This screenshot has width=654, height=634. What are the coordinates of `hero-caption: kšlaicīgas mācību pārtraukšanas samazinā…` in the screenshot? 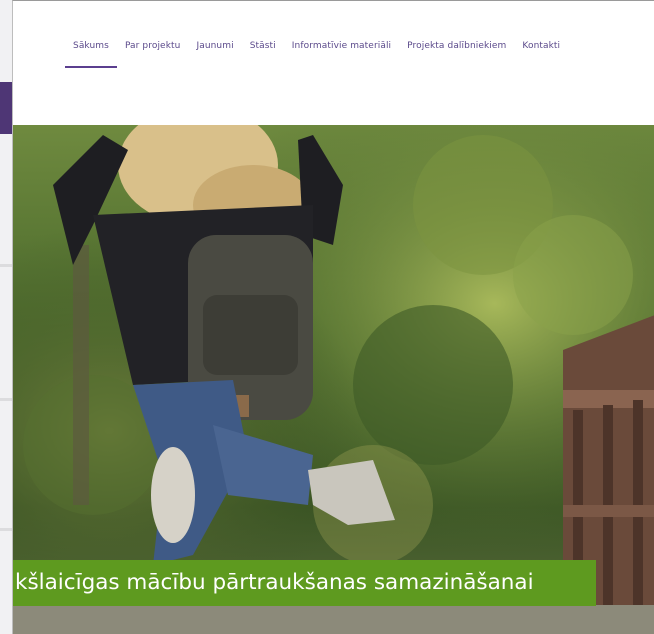 It's located at (304, 583).